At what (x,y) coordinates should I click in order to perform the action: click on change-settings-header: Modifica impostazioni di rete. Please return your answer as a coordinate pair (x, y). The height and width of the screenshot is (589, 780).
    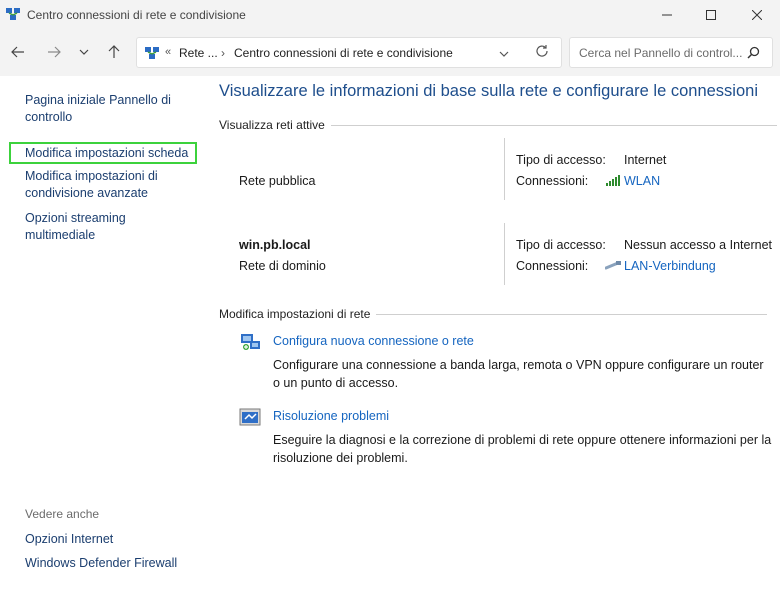
    Looking at the image, I should click on (493, 314).